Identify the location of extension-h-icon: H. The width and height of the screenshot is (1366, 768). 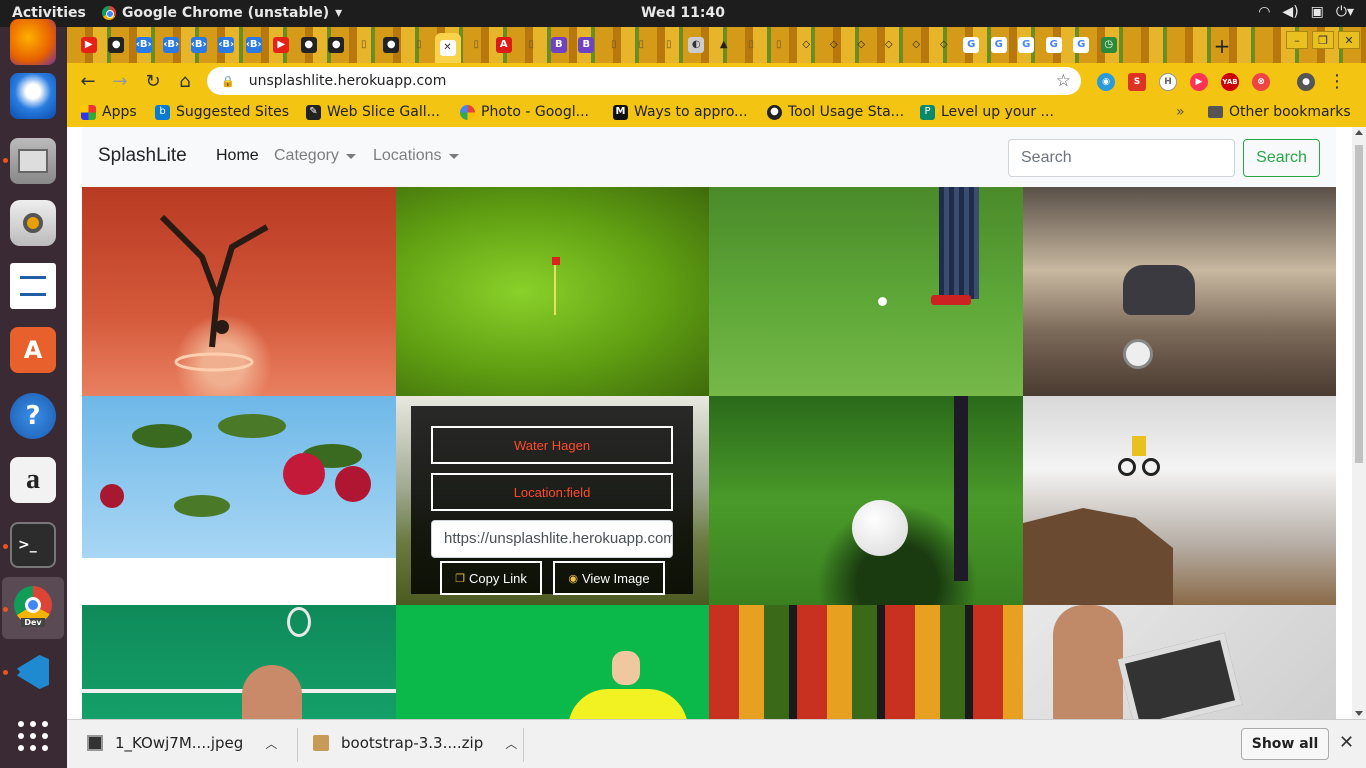
(1168, 81).